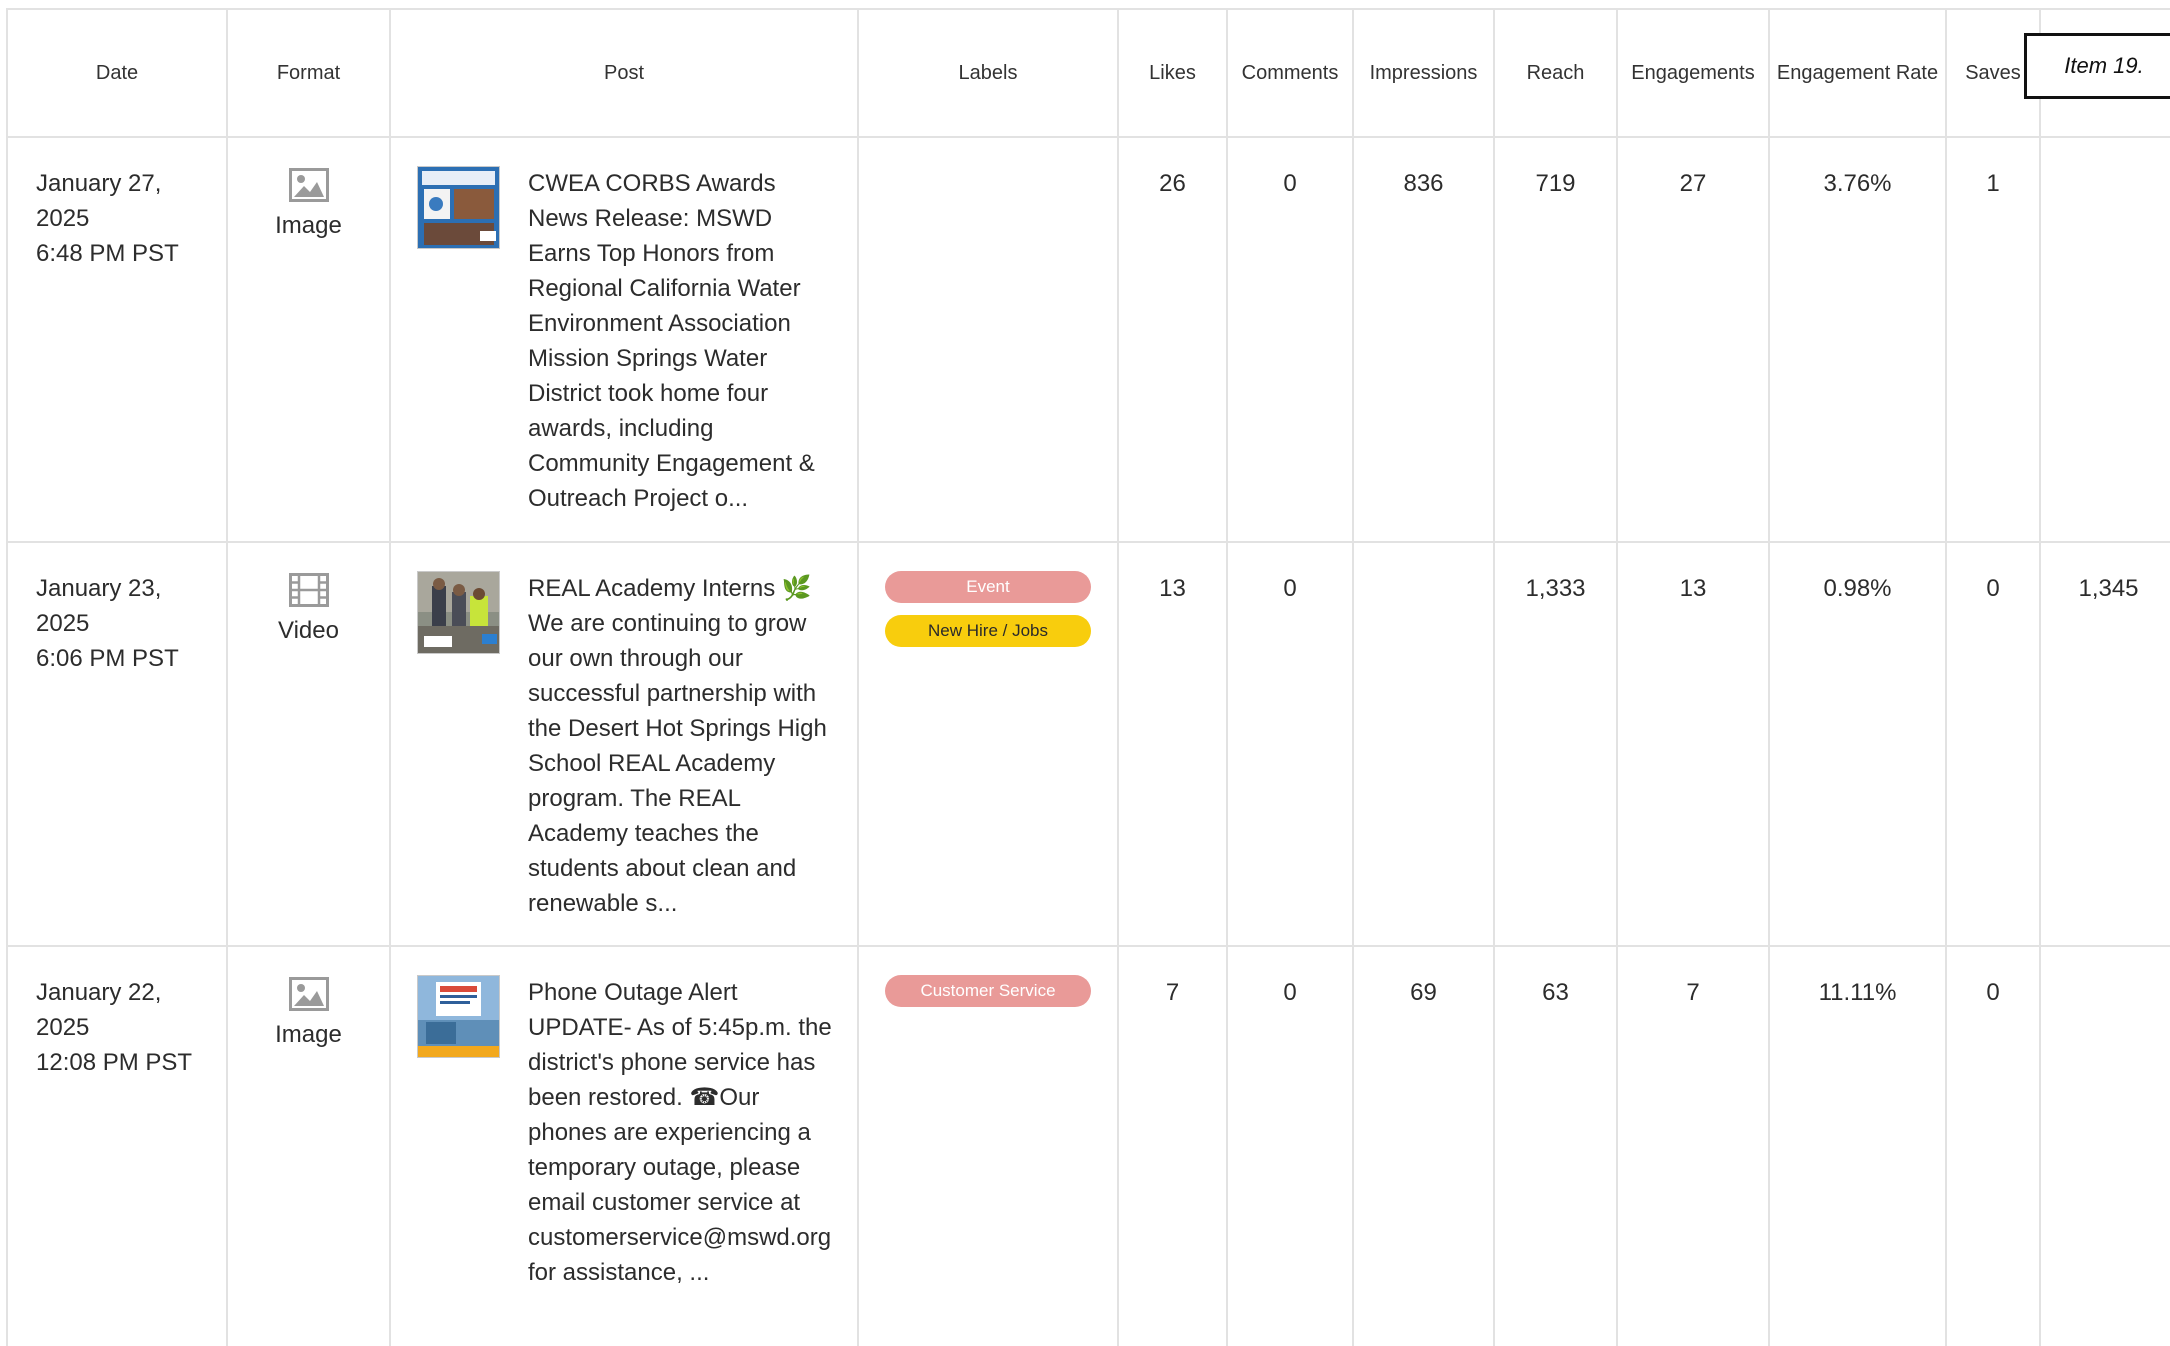  Describe the element at coordinates (107, 658) in the screenshot. I see `time-text: 6:06 PM PST` at that location.